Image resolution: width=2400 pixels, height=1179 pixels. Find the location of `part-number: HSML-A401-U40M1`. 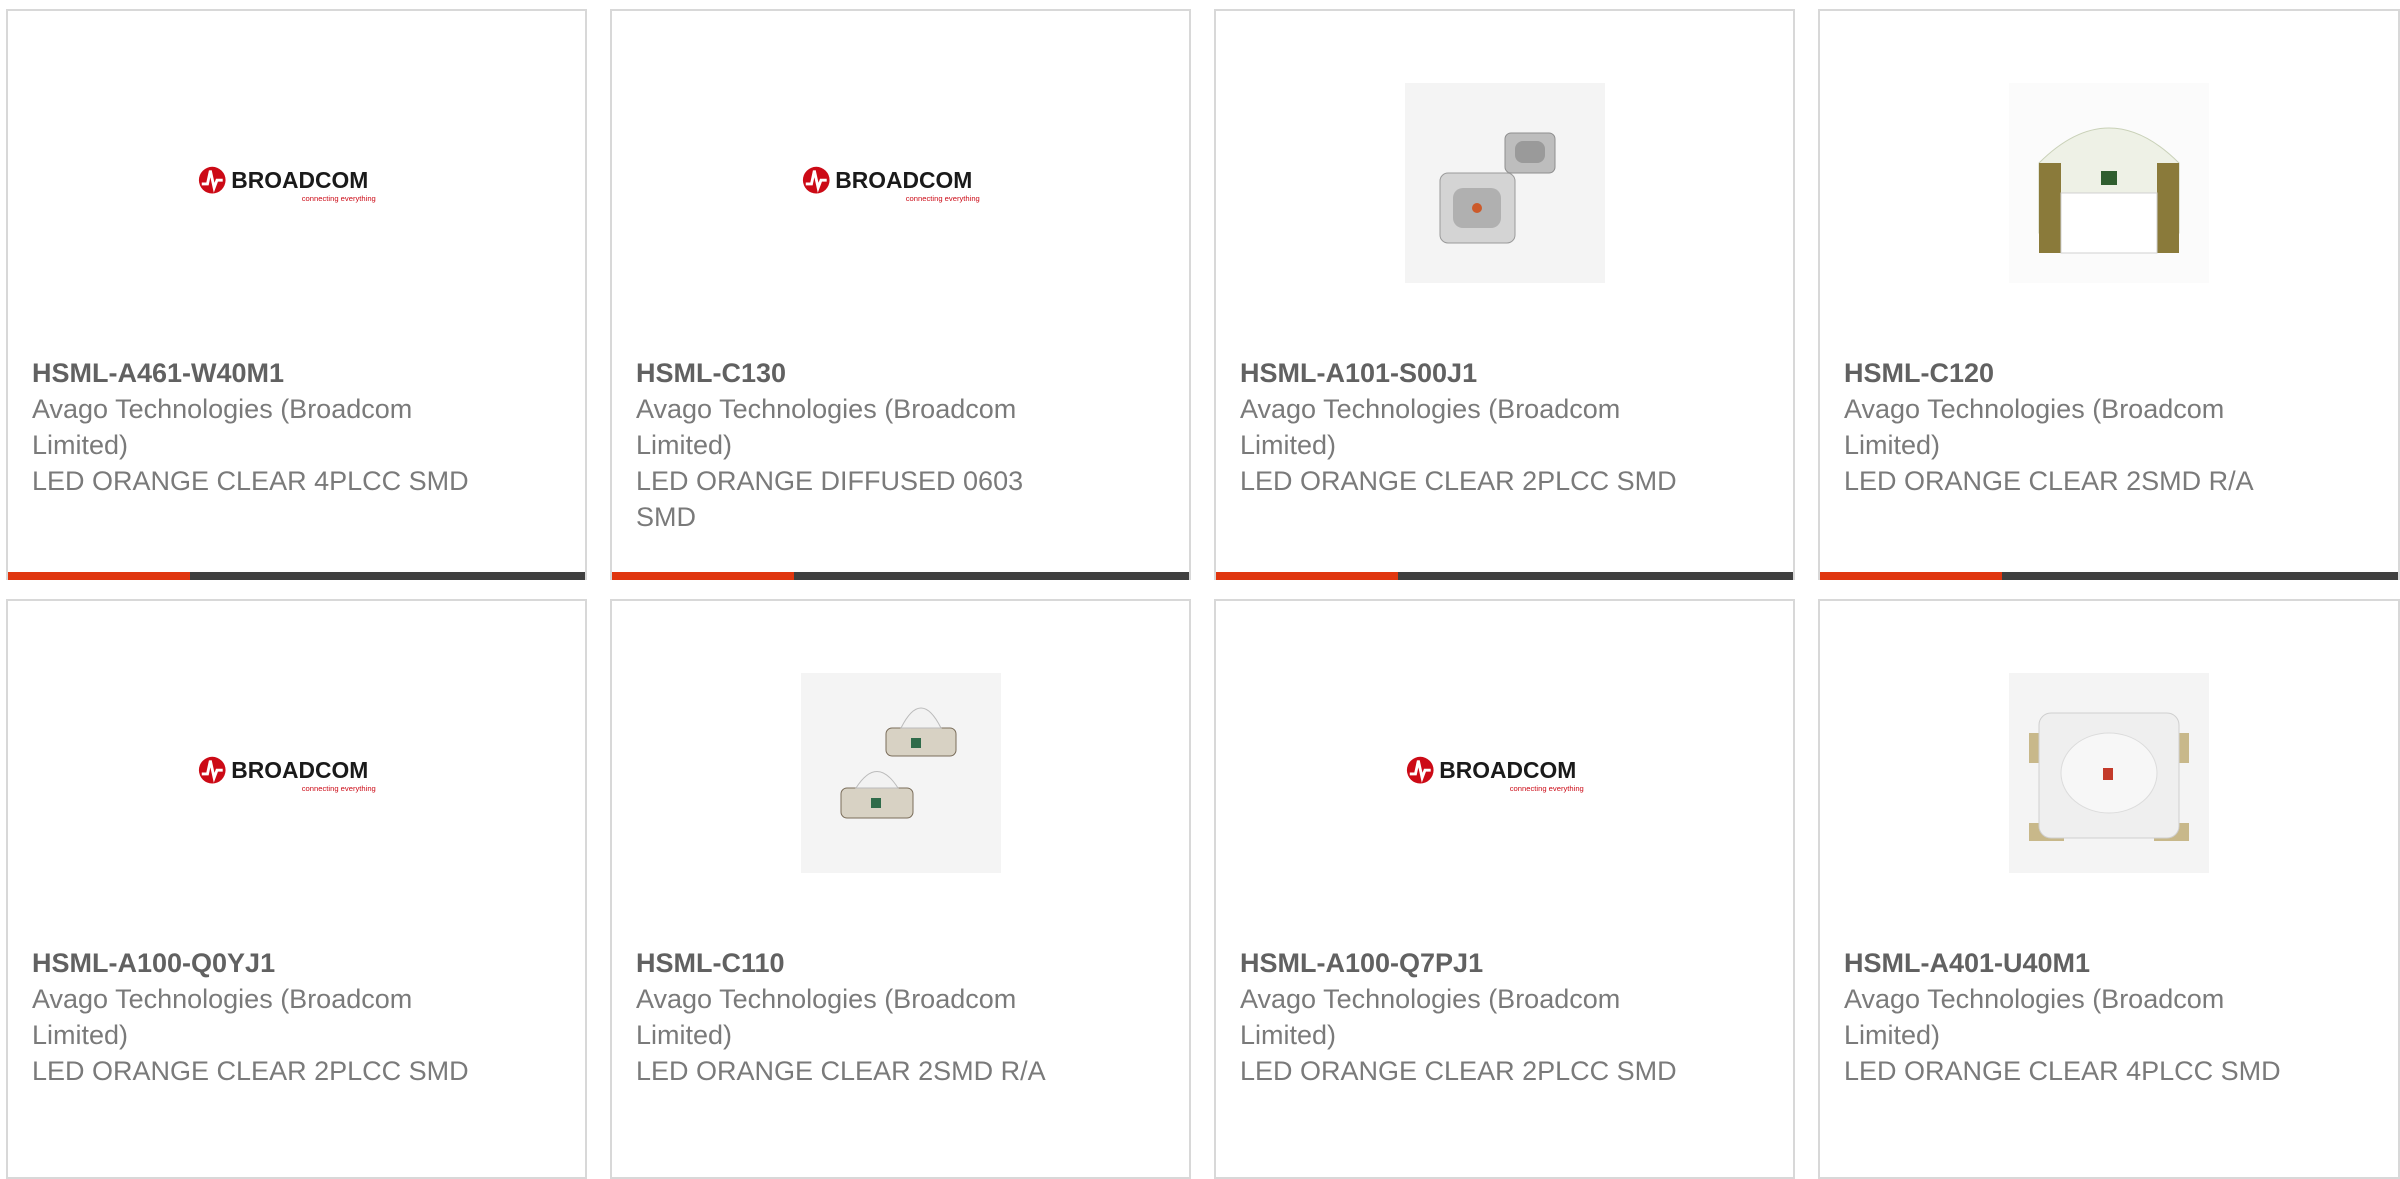

part-number: HSML-A401-U40M1 is located at coordinates (2064, 963).